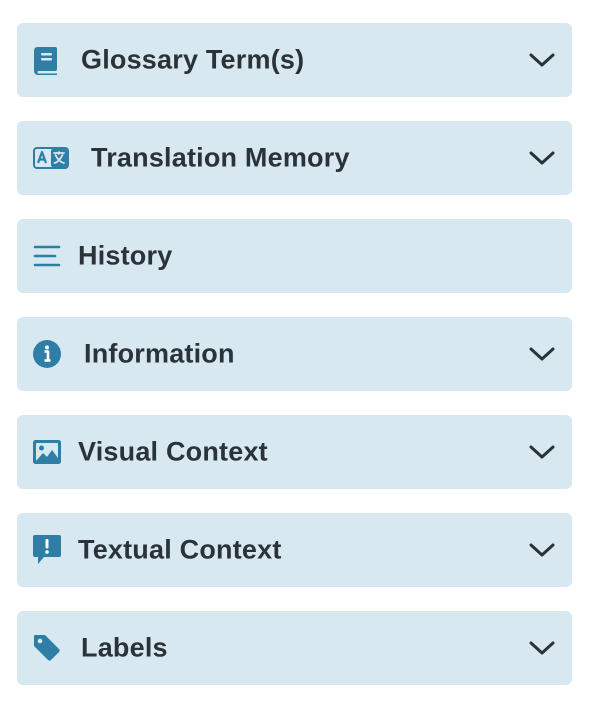  What do you see at coordinates (294, 354) in the screenshot?
I see `panel-information: Information` at bounding box center [294, 354].